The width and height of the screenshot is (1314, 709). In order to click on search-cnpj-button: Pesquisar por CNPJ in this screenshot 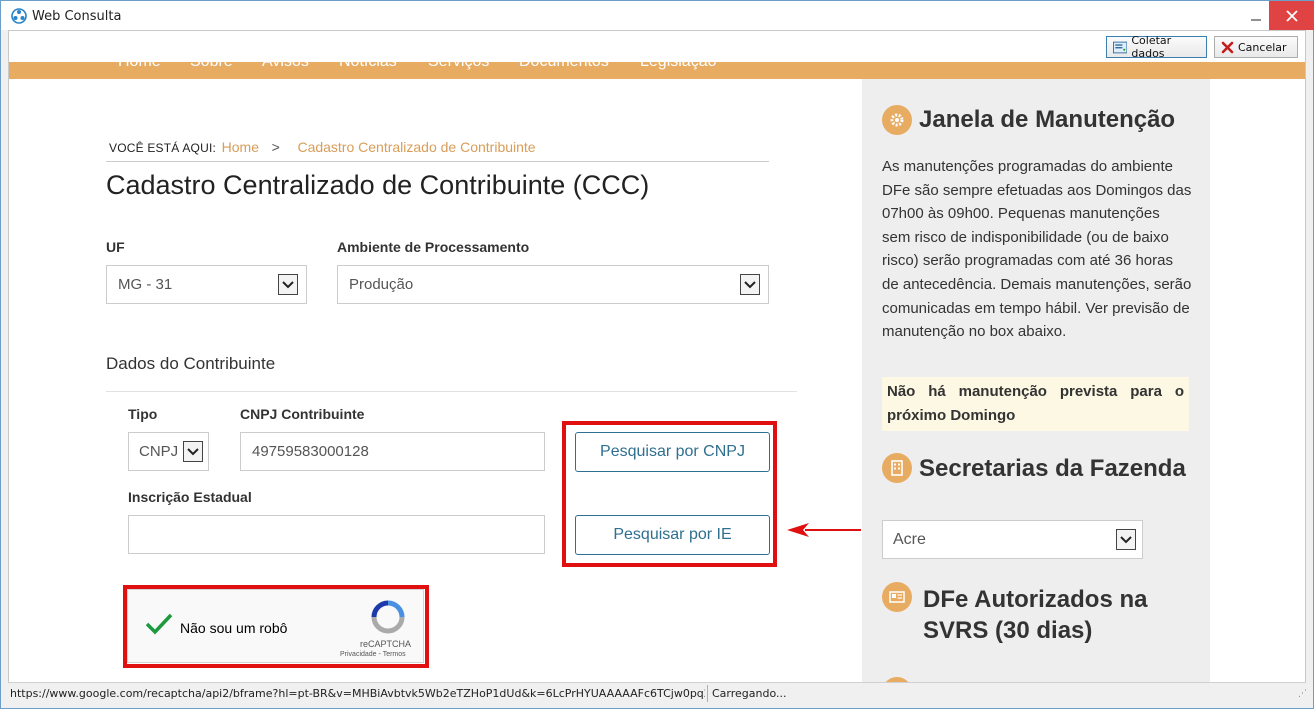, I will do `click(672, 452)`.